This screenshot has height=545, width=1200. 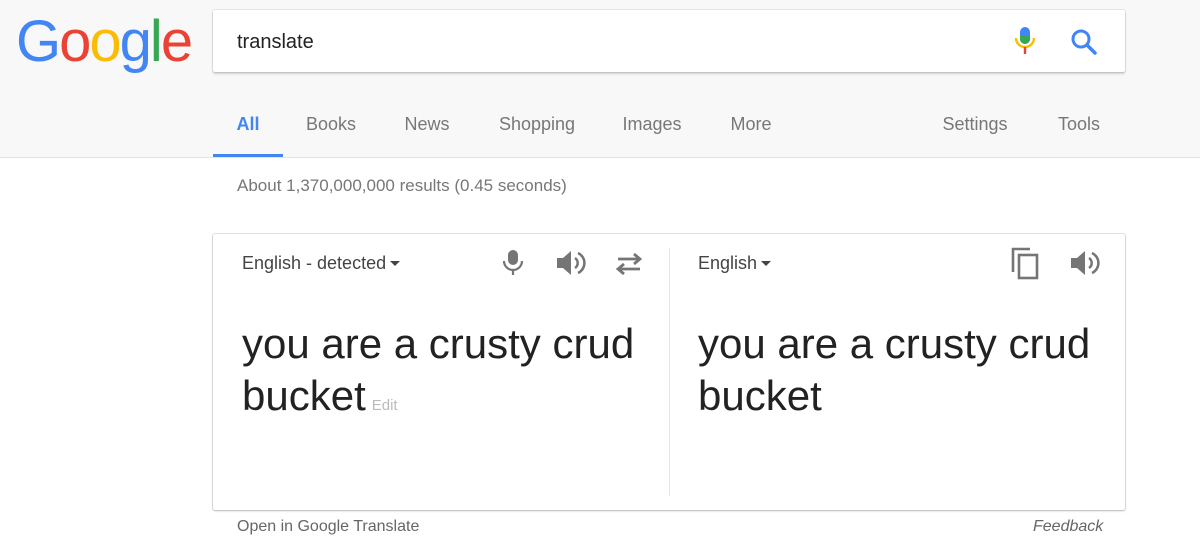 I want to click on tab-tools: Tools, so click(x=1079, y=127).